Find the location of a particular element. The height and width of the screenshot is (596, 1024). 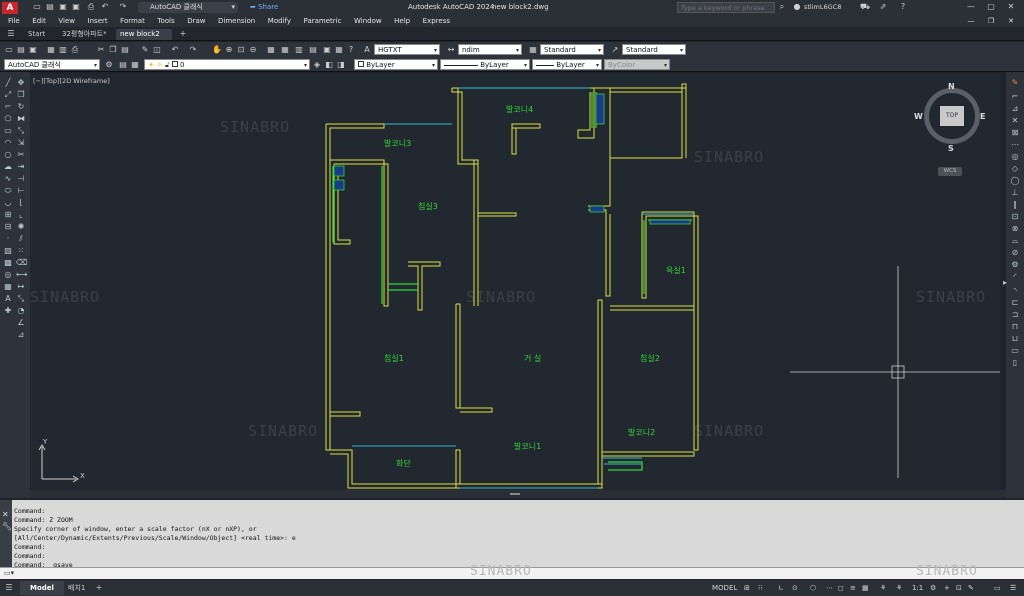

help-icon: ? is located at coordinates (903, 7).